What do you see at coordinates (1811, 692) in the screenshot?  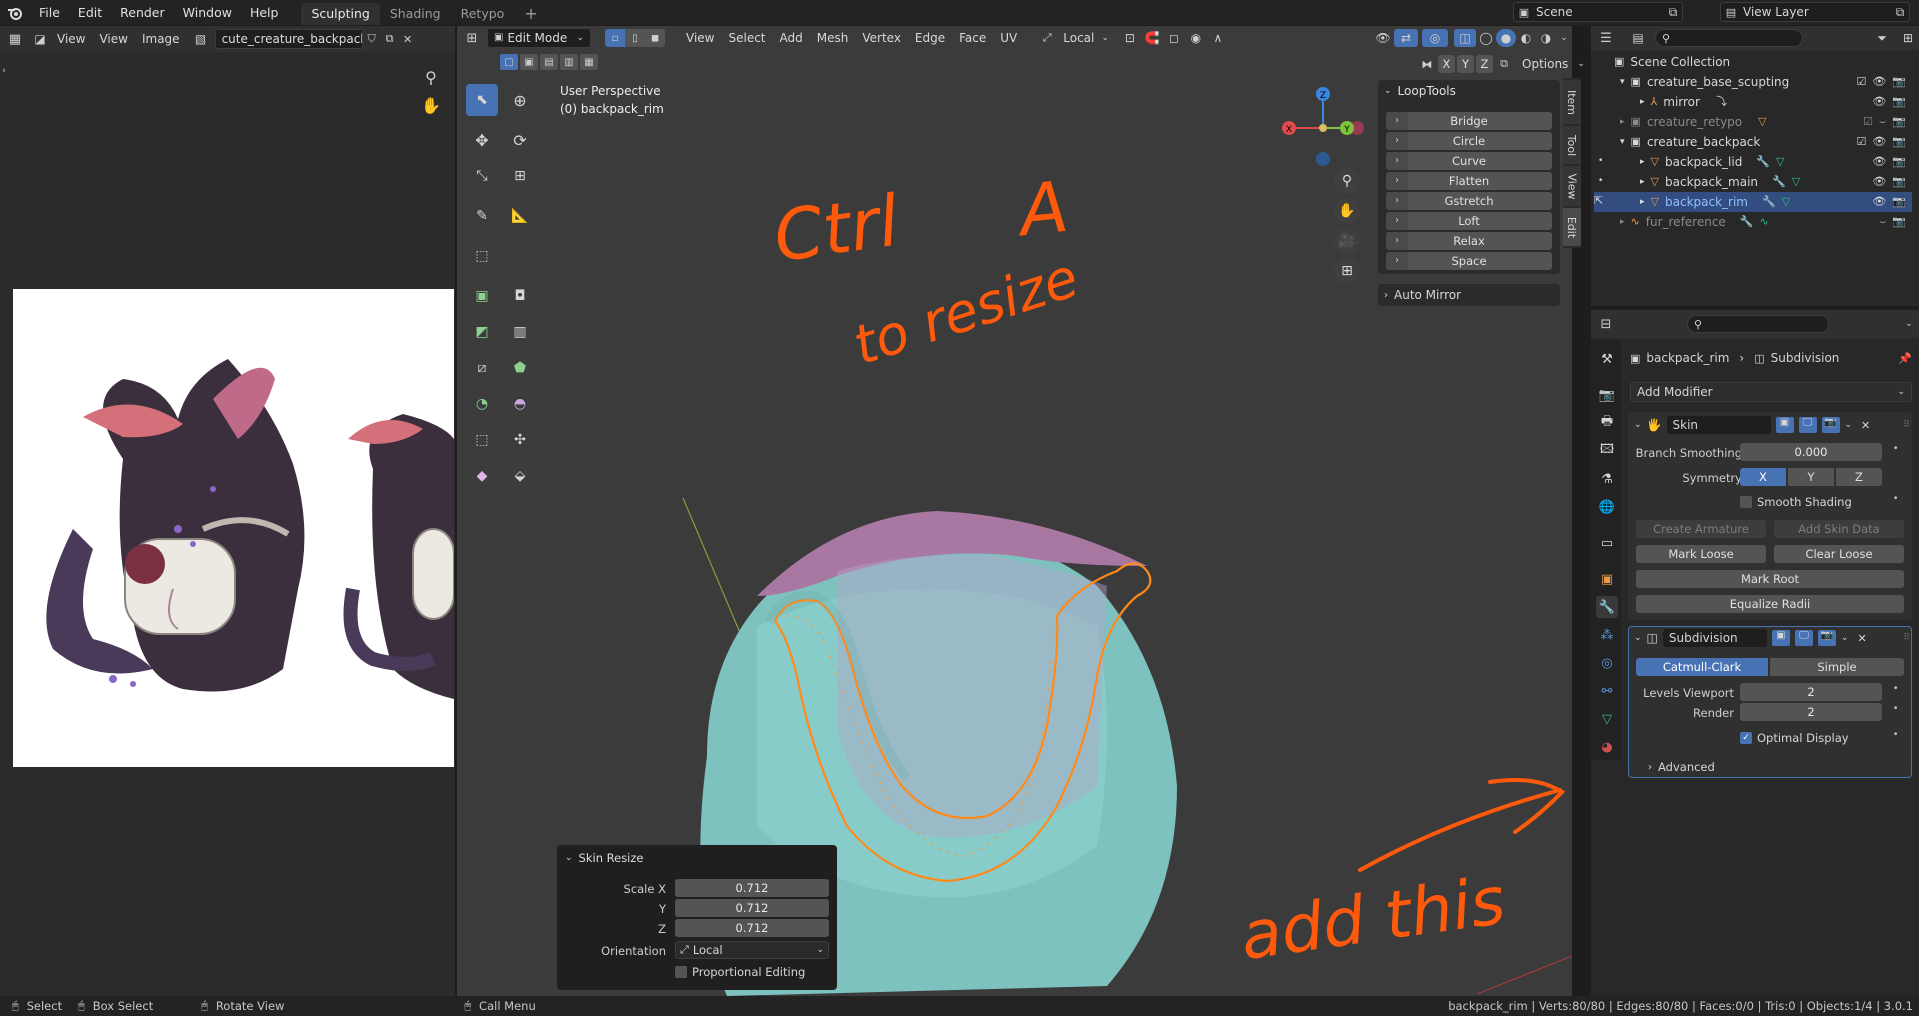 I see `levels-viewport-field: 2` at bounding box center [1811, 692].